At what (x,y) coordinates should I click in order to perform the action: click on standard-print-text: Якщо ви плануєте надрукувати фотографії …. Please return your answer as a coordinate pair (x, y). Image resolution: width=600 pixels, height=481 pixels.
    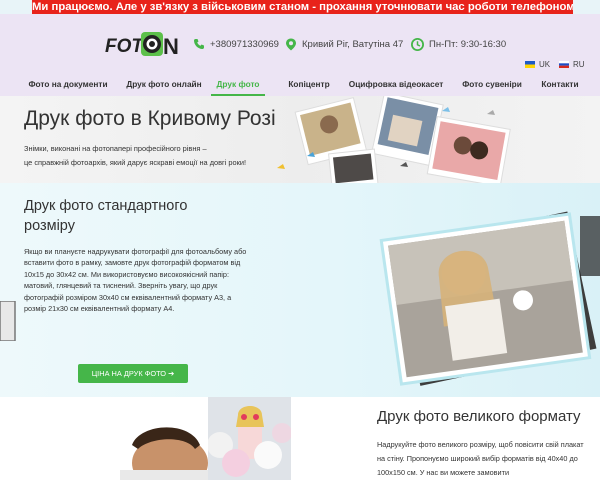
    Looking at the image, I should click on (135, 280).